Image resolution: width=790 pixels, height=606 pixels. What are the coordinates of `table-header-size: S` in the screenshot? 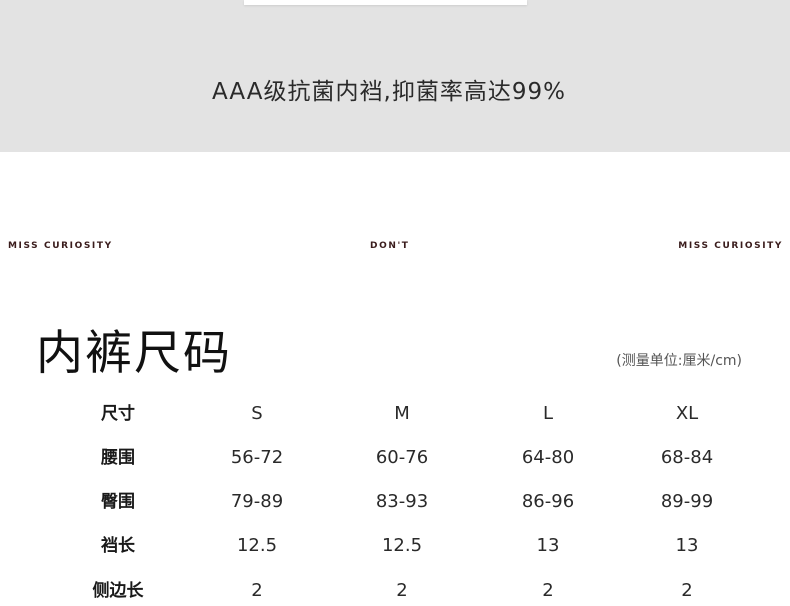 It's located at (257, 413).